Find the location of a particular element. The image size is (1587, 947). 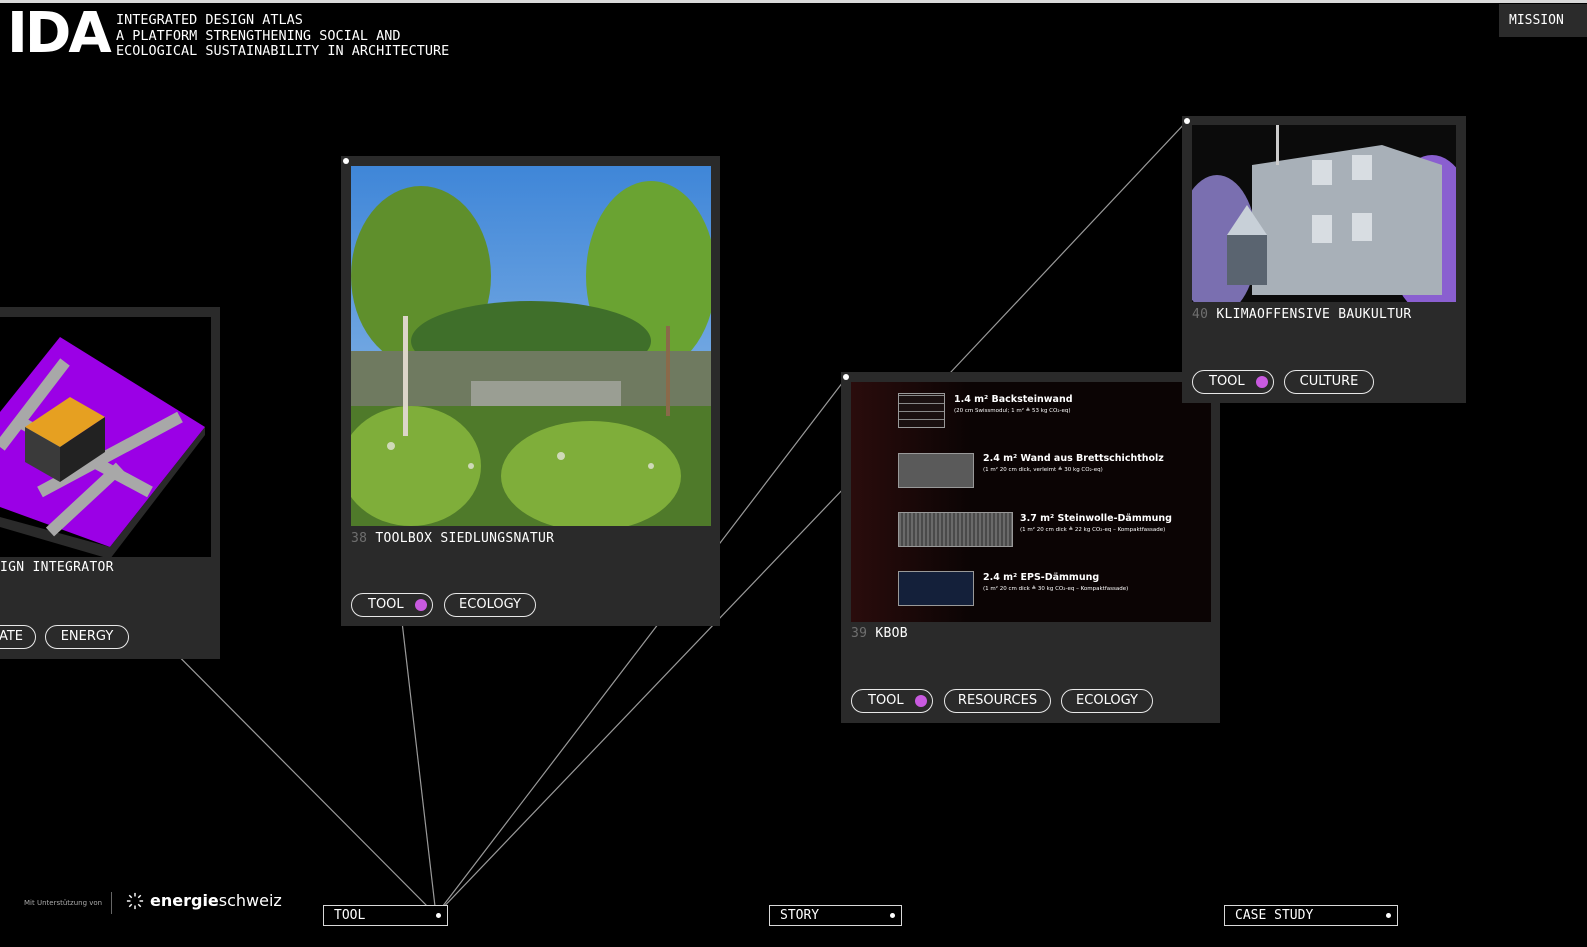

eps-swatch is located at coordinates (936, 588).